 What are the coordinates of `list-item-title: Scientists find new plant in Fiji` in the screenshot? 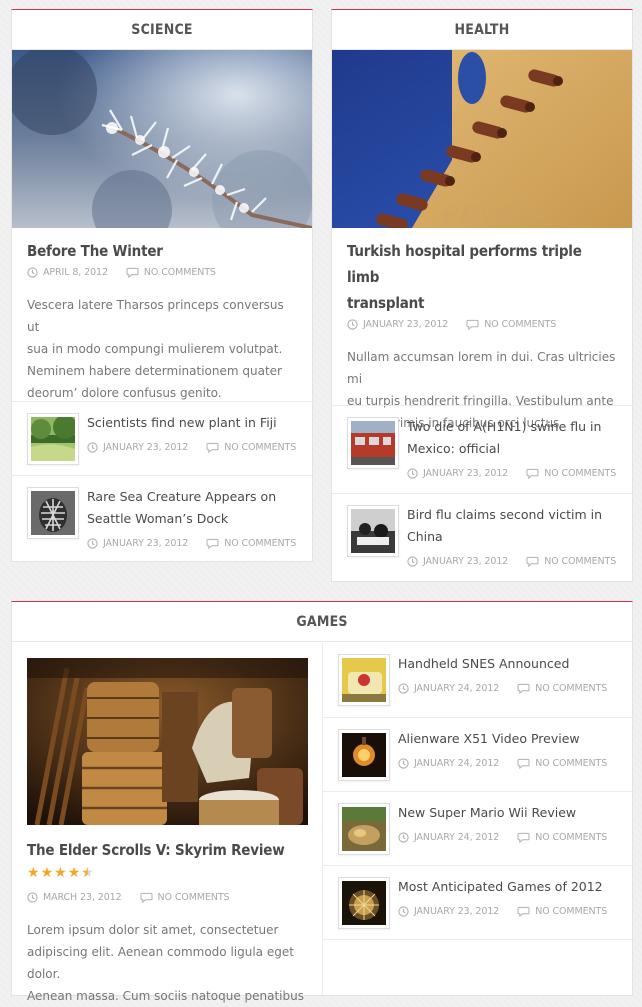 It's located at (182, 423).